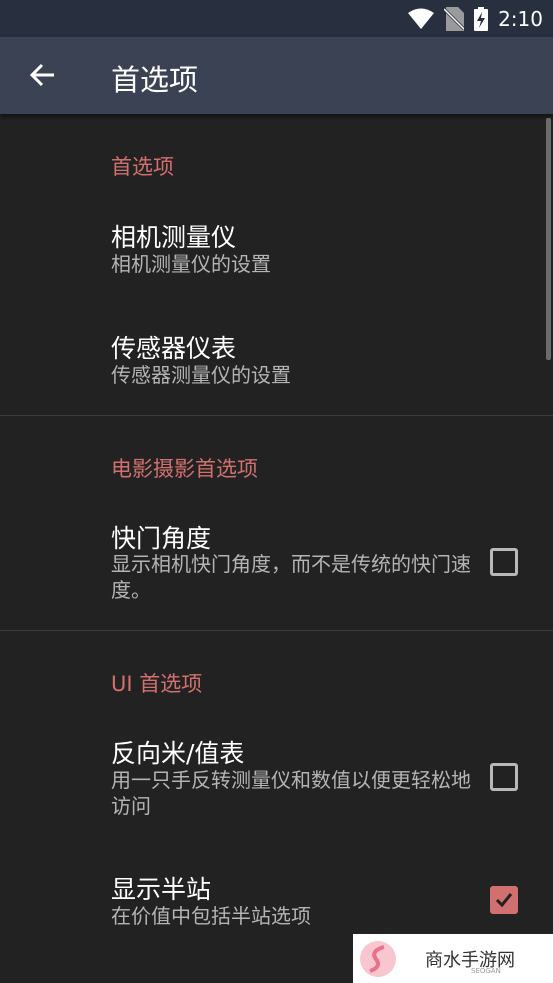 This screenshot has width=553, height=983. I want to click on status-time: 2:10, so click(520, 18).